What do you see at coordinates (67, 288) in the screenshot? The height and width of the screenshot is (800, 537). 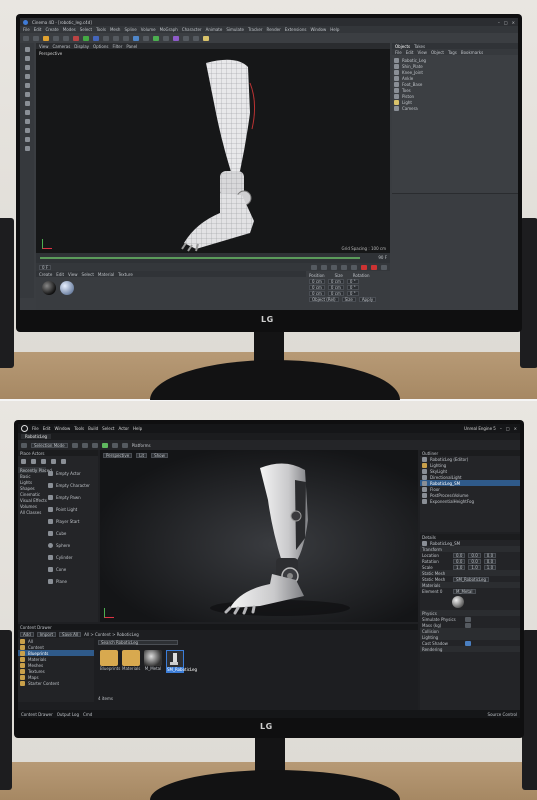 I see `material-swatch-light` at bounding box center [67, 288].